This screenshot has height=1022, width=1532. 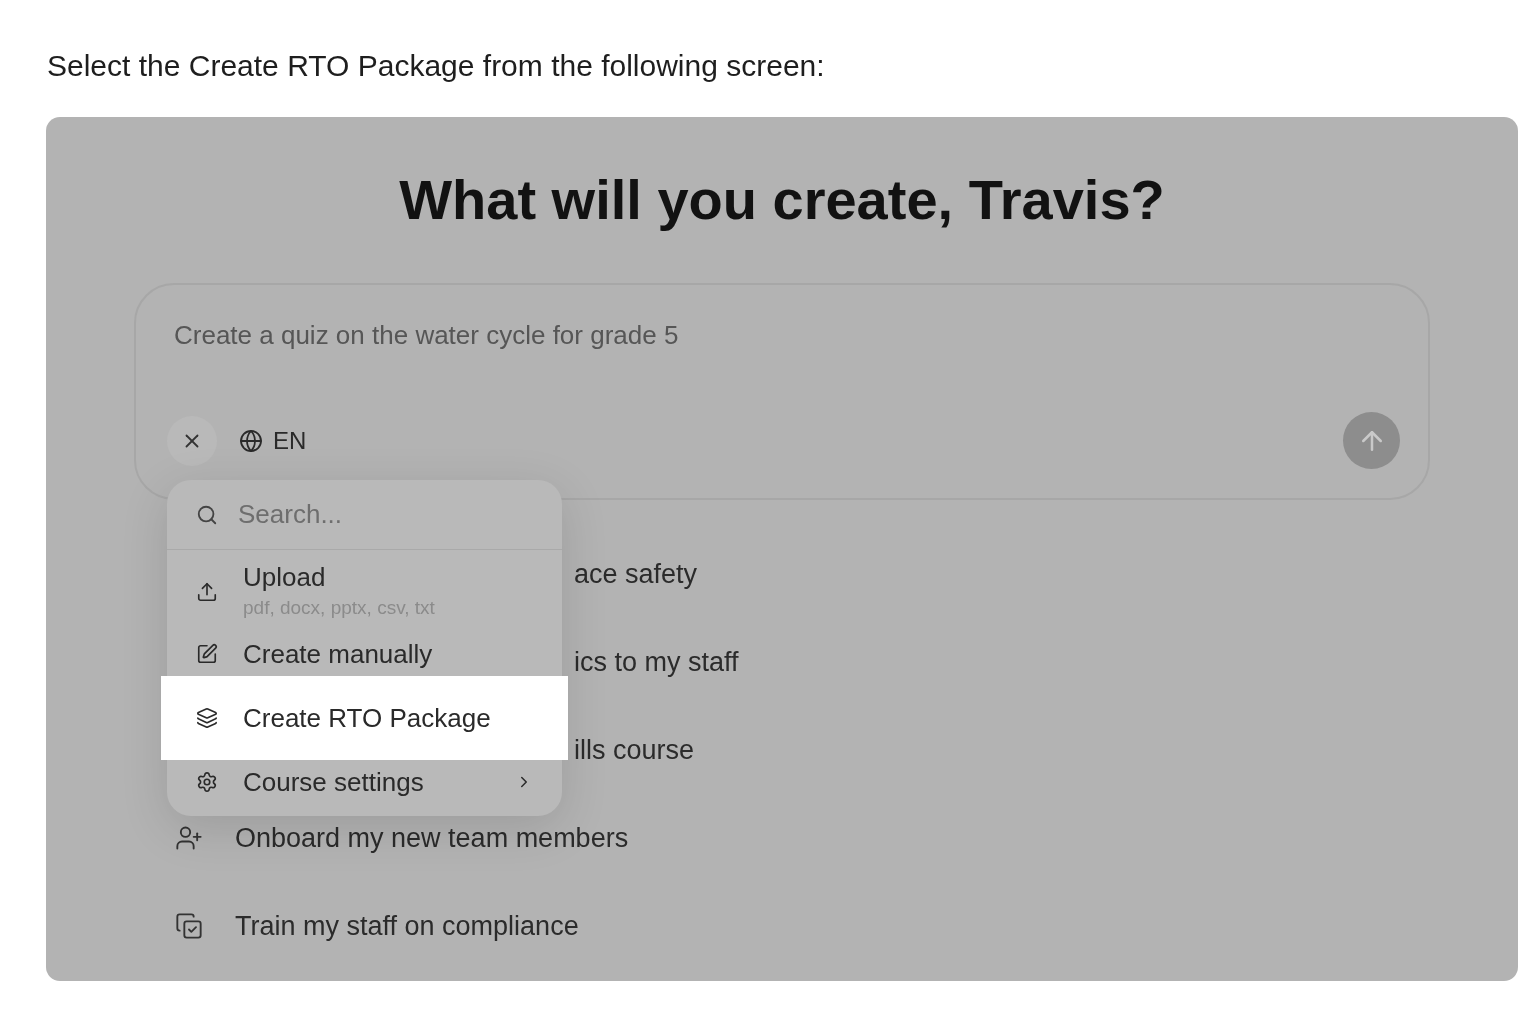 I want to click on menu-item: Create RTO Package, so click(x=364, y=718).